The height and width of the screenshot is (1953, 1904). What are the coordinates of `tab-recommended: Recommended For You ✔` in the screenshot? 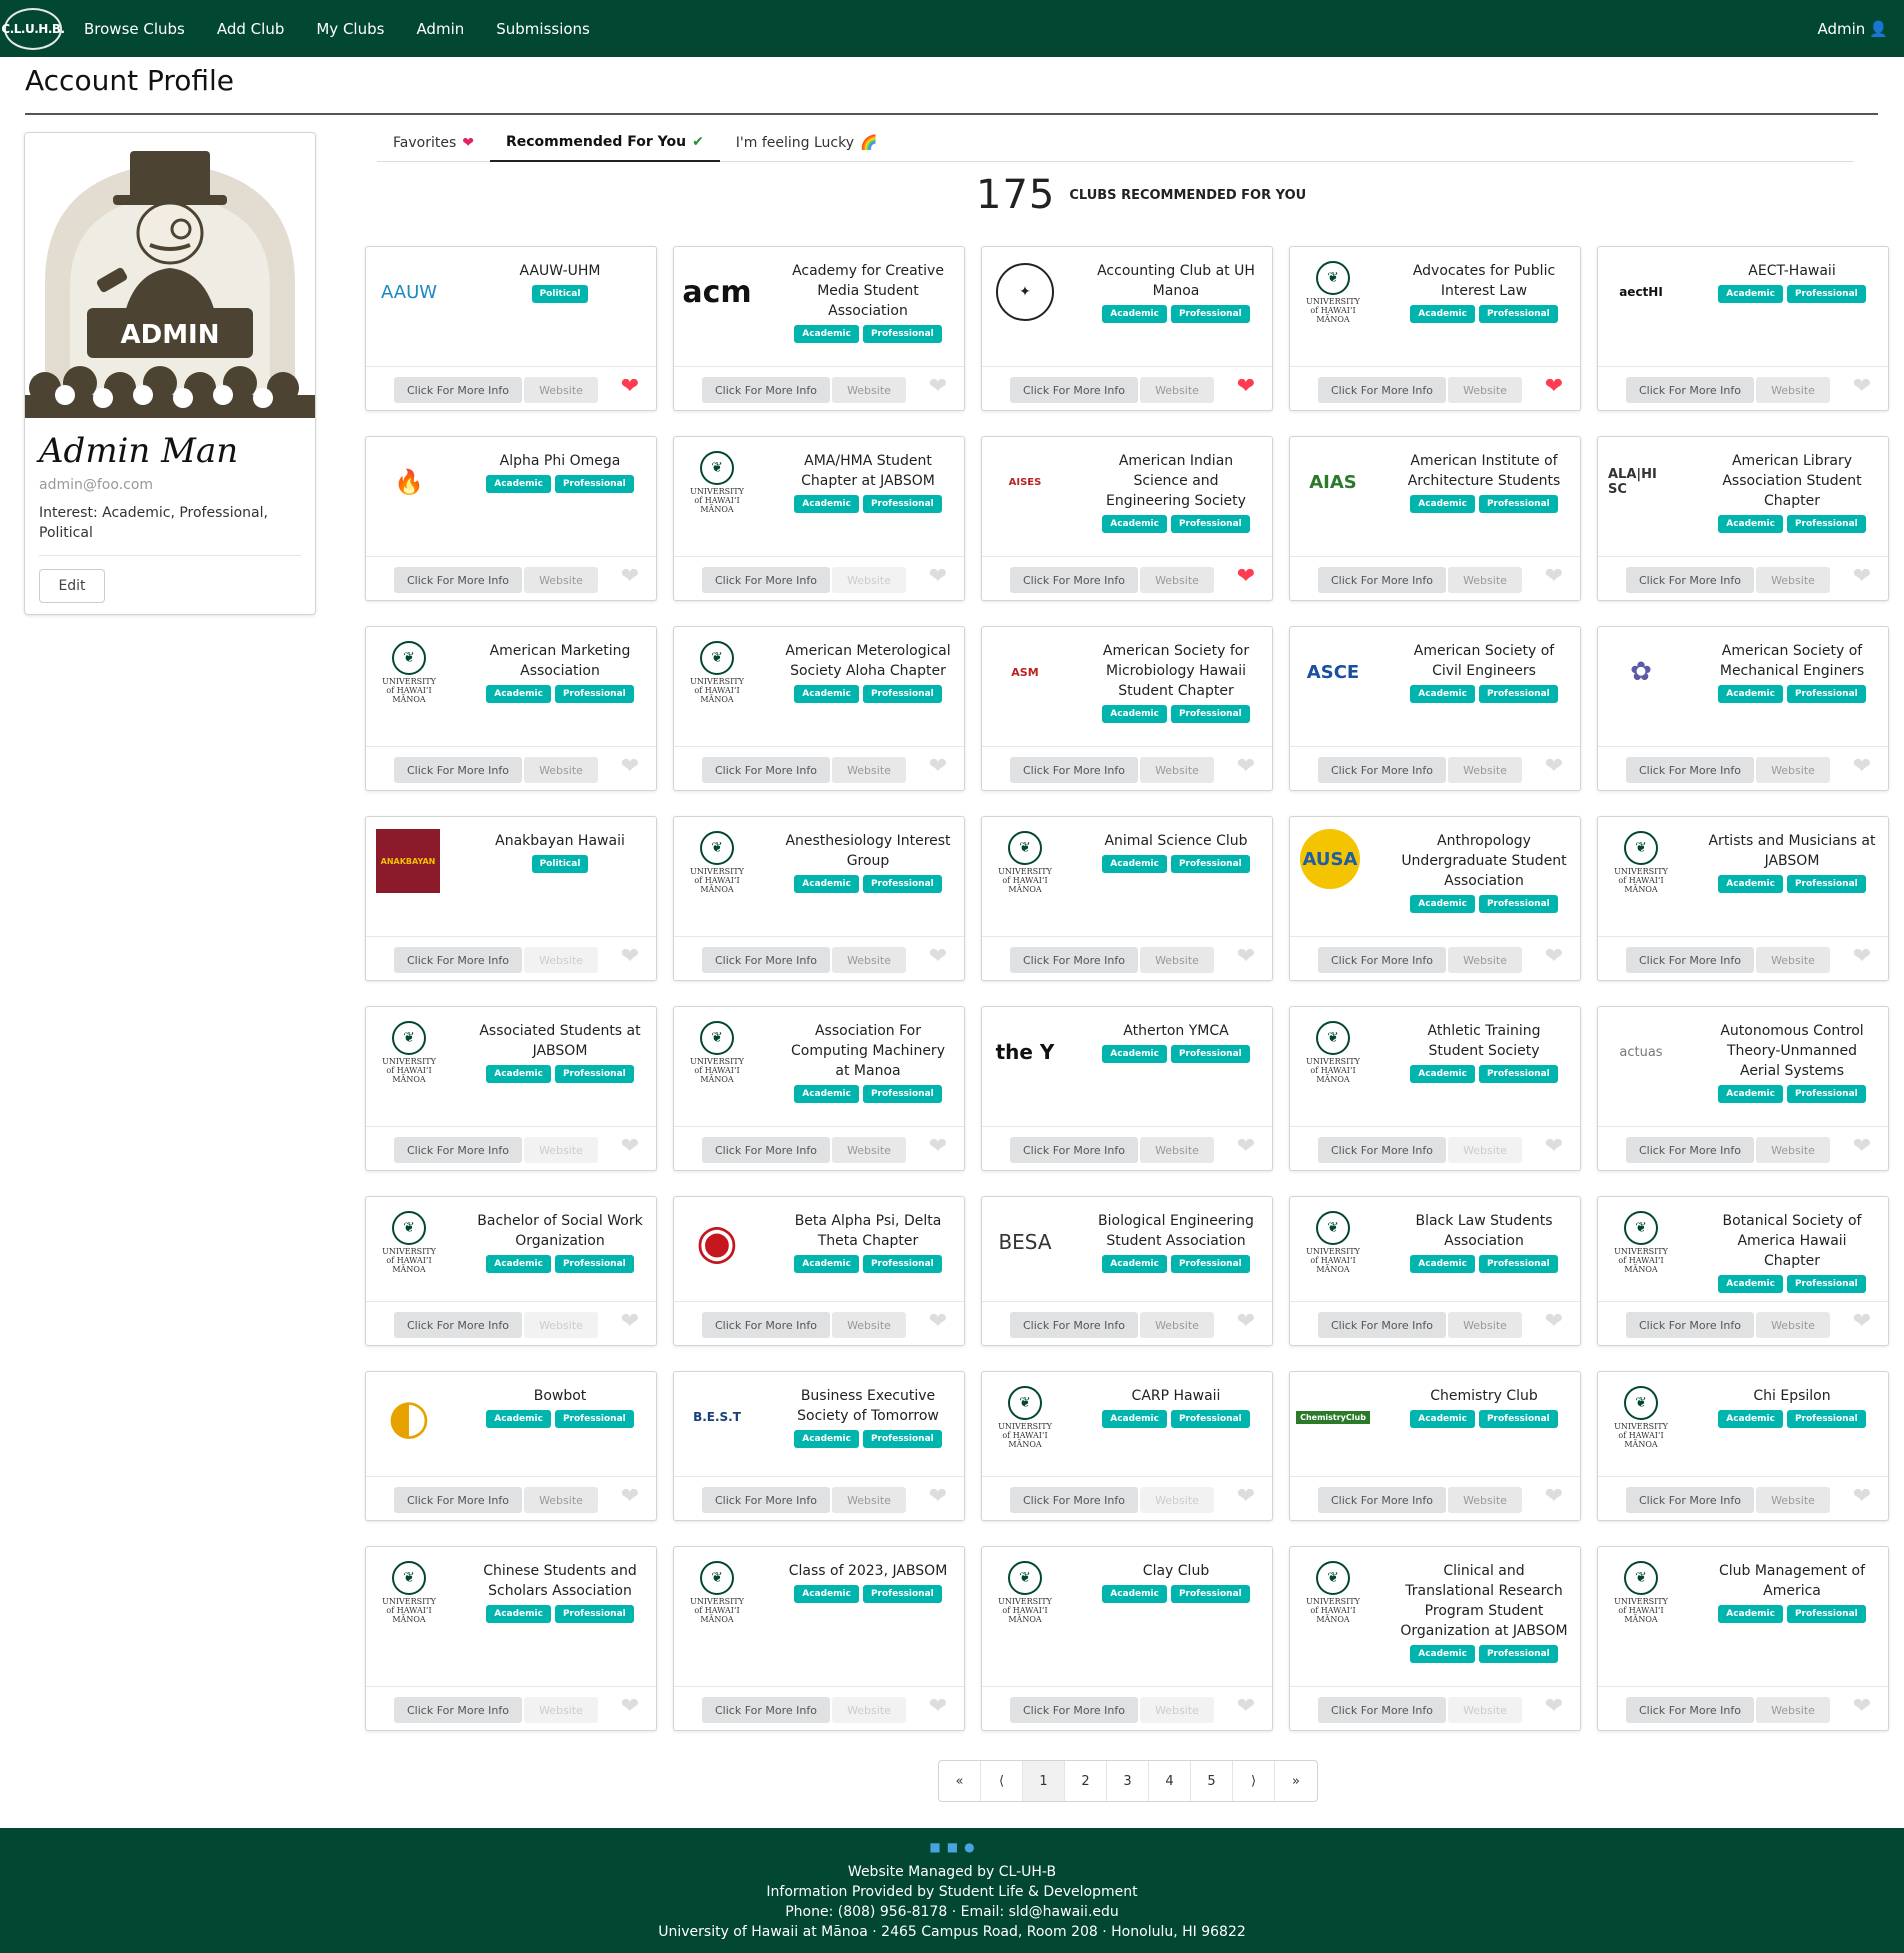 It's located at (604, 143).